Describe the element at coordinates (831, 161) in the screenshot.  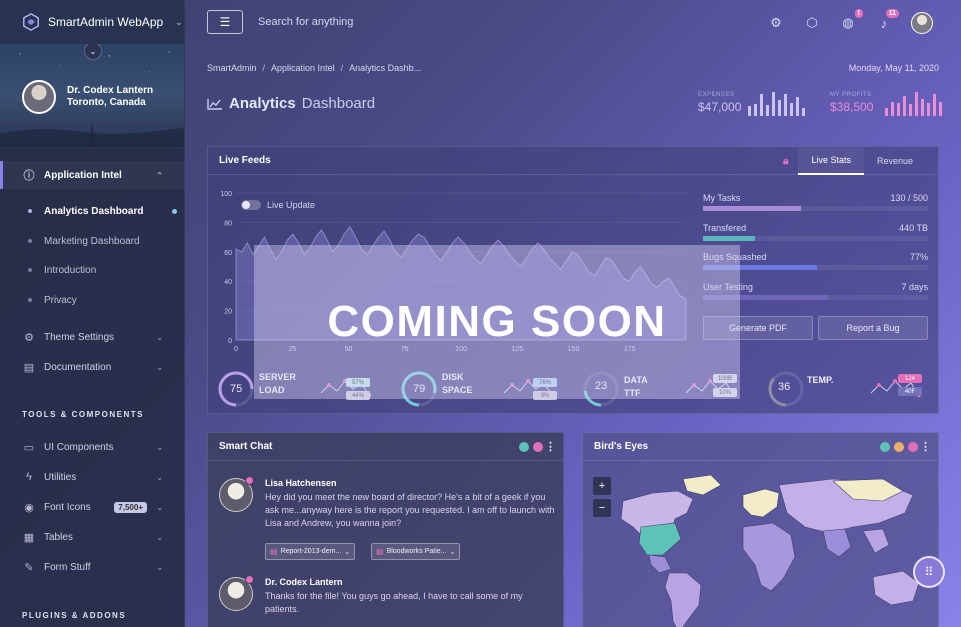
I see `tab-live-stats: Live Stats` at that location.